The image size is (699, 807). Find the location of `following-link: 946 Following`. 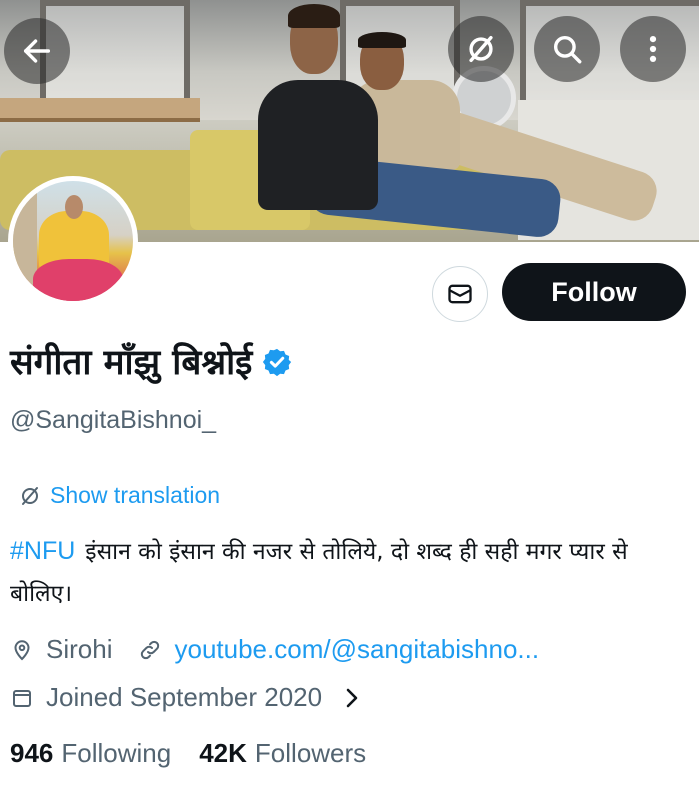

following-link: 946 Following is located at coordinates (90, 753).